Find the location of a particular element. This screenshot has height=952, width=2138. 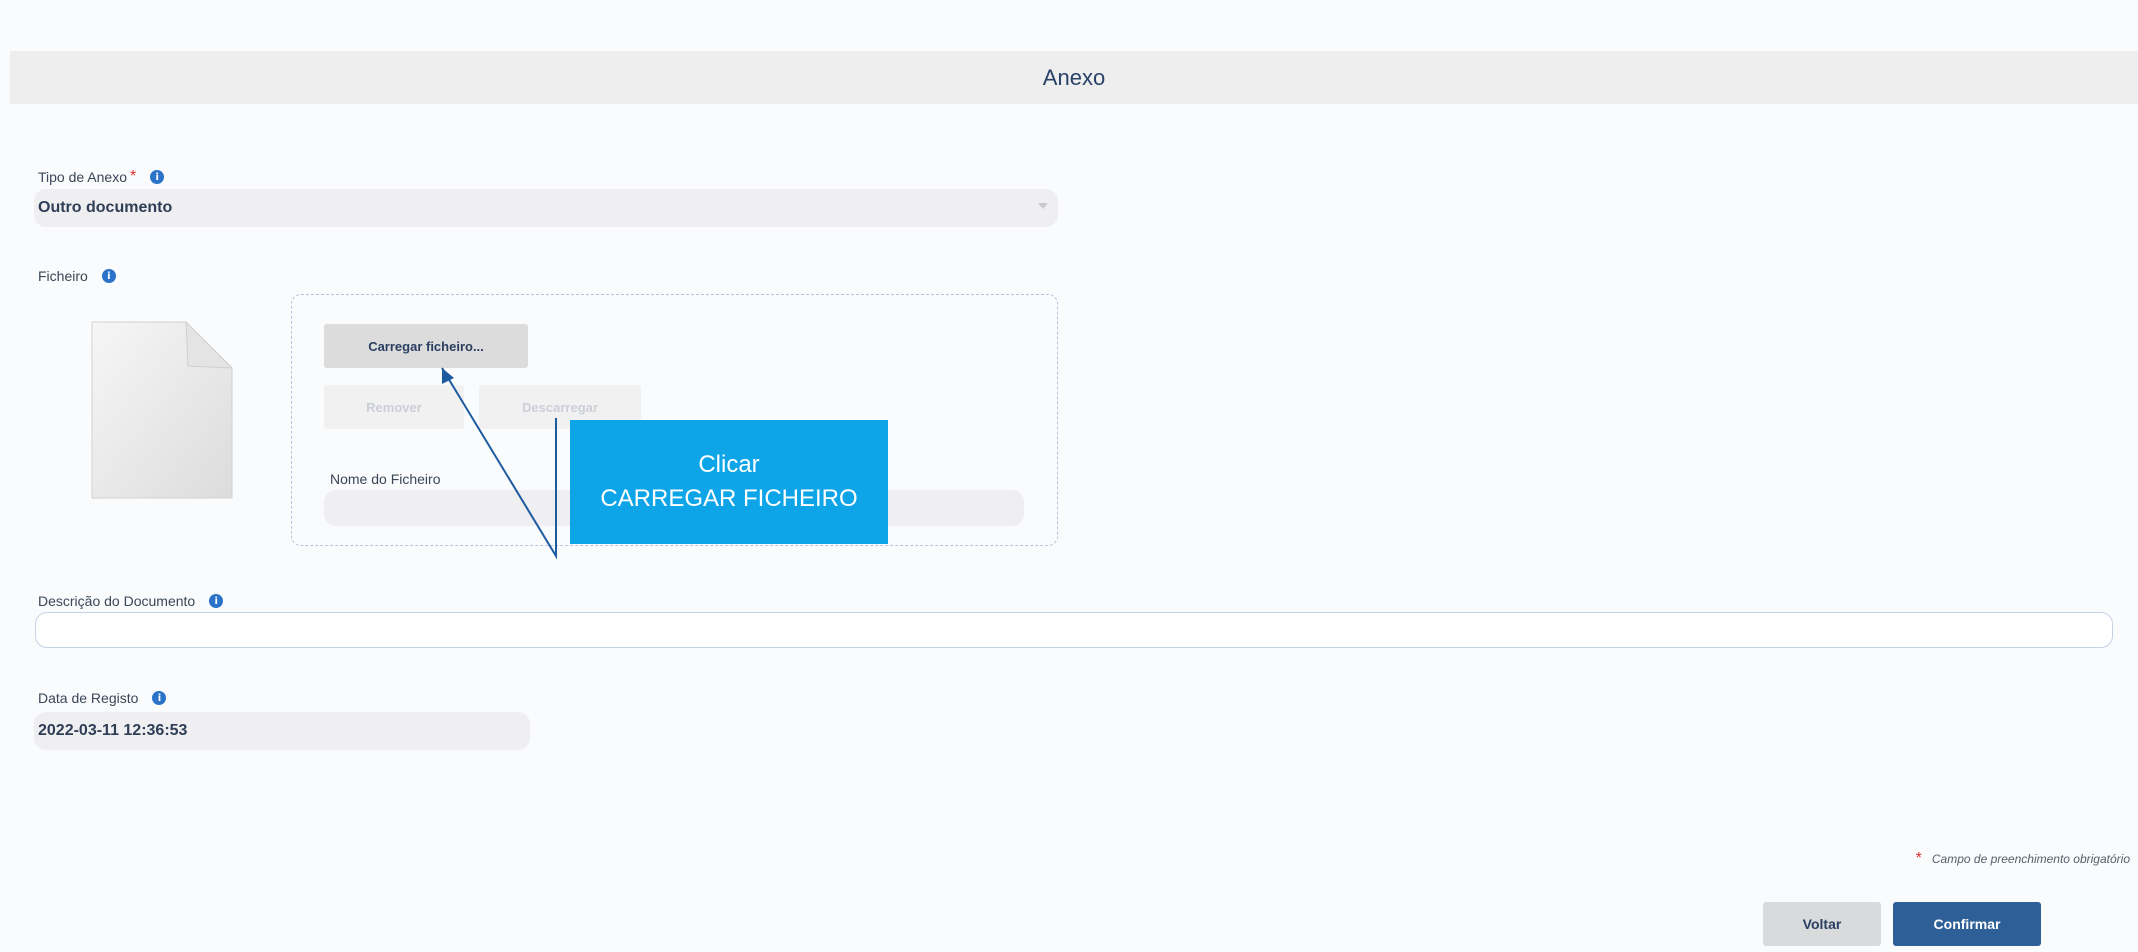

callout-arrow is located at coordinates (499, 463).